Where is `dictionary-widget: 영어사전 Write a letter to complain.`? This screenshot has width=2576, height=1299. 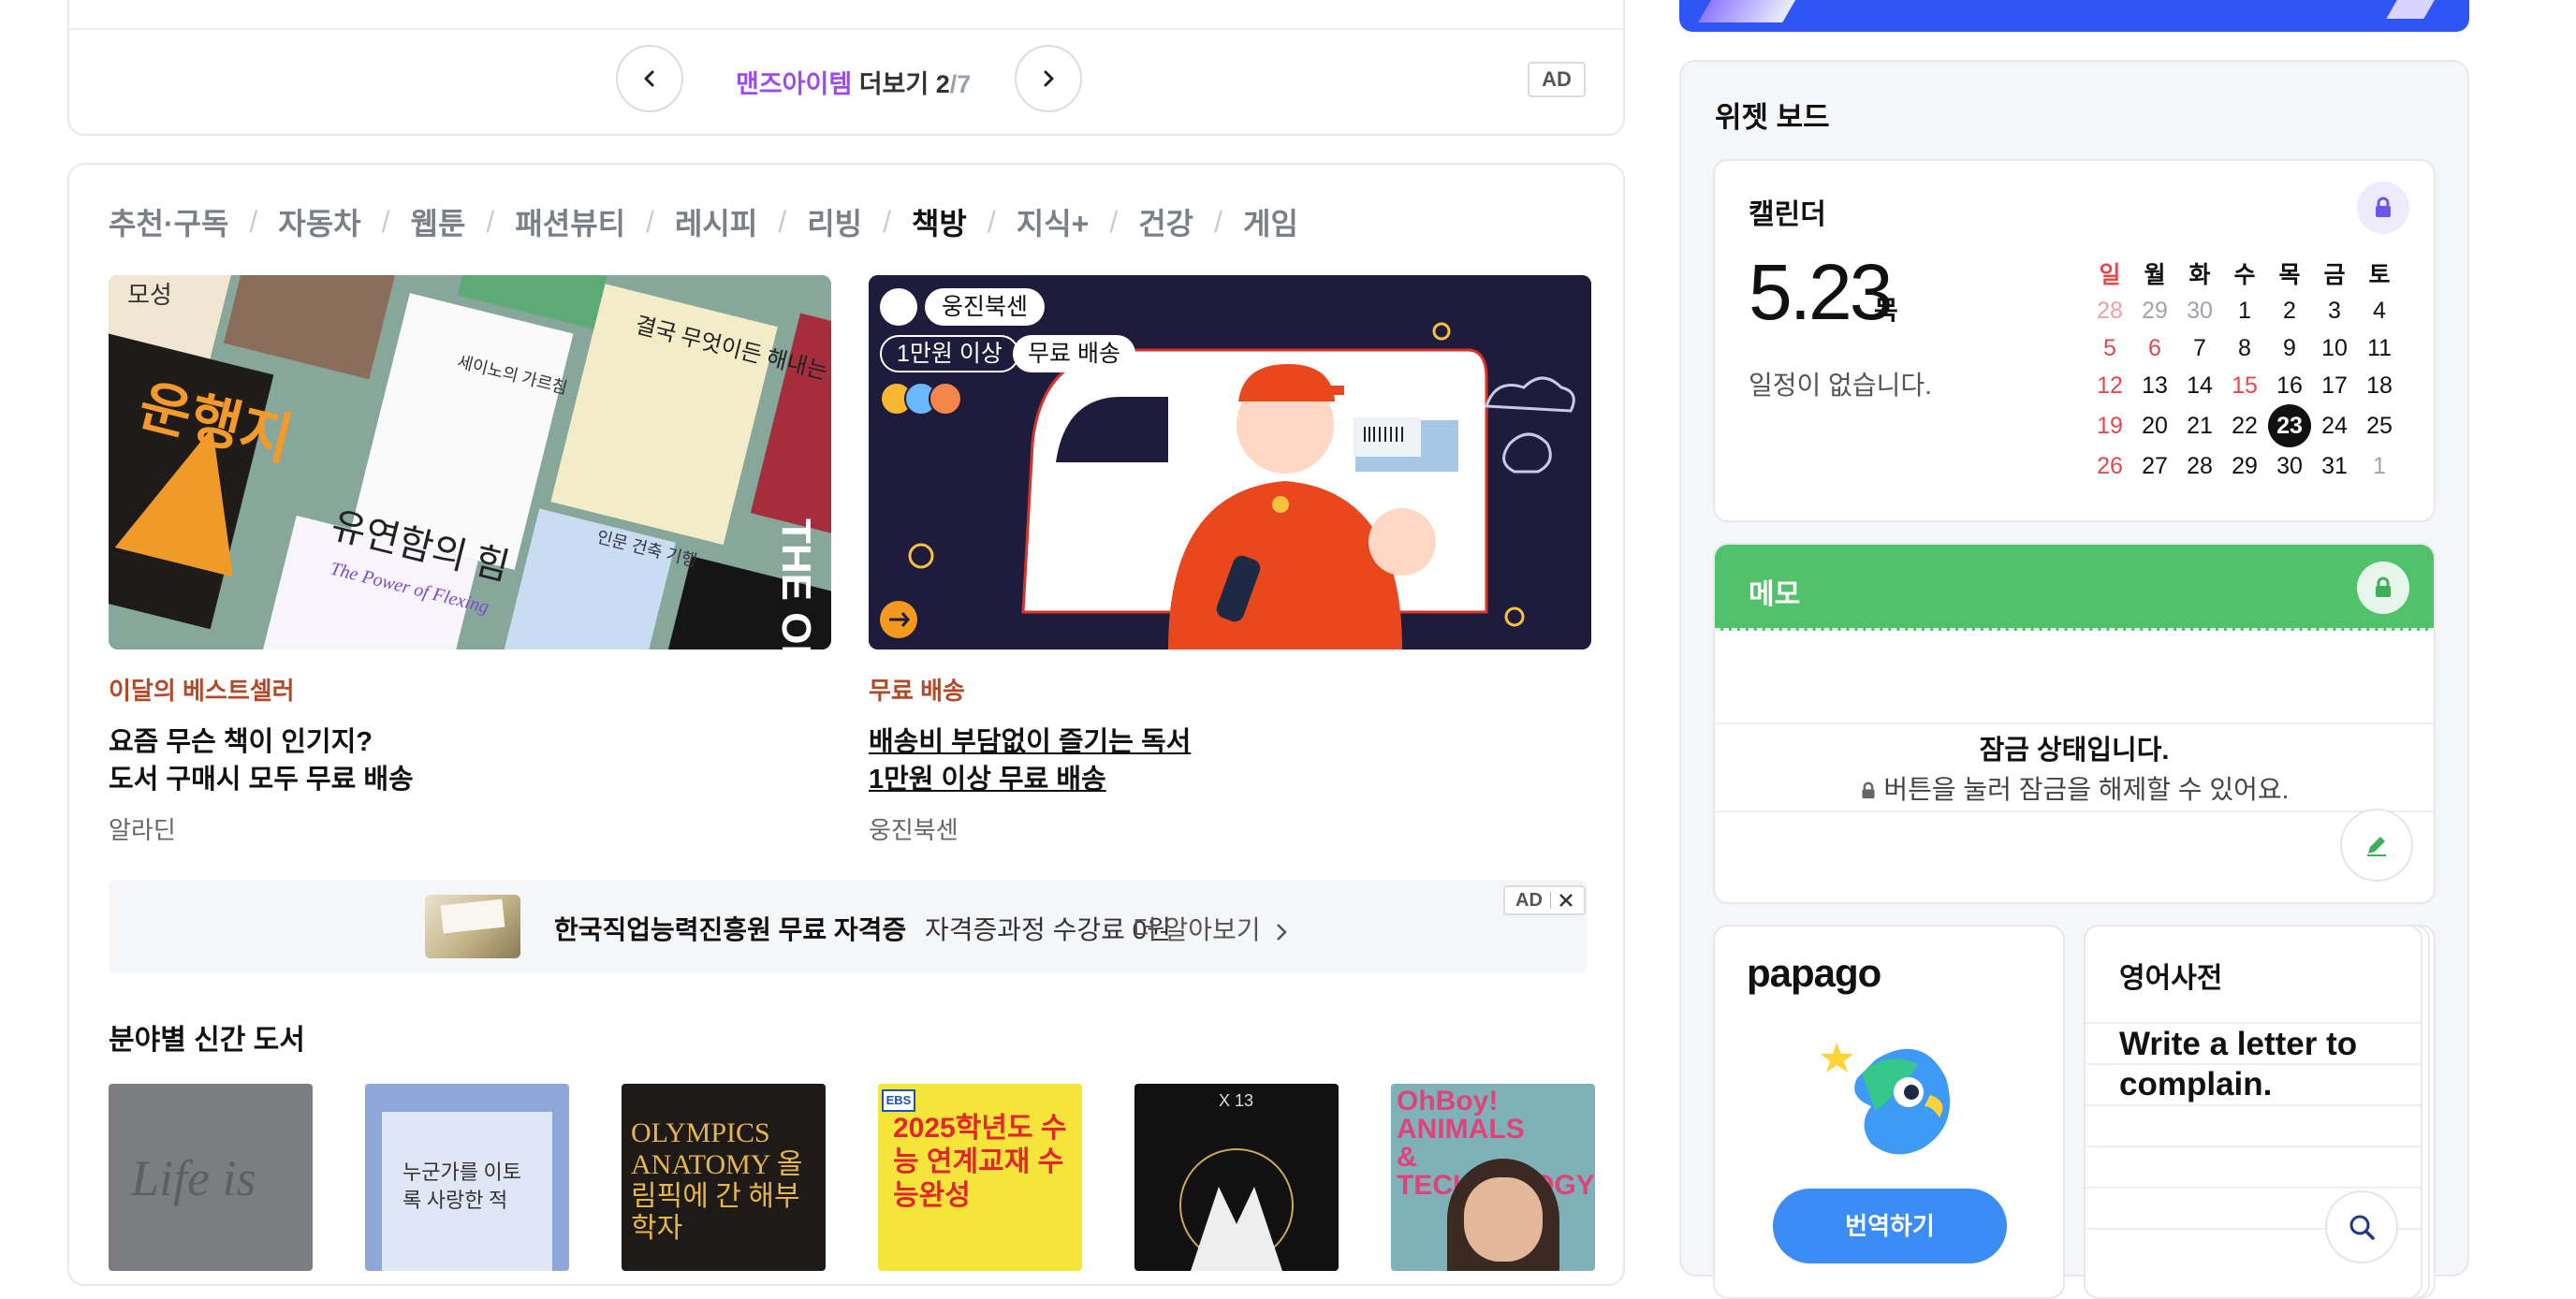 dictionary-widget: 영어사전 Write a letter to complain. is located at coordinates (2260, 1112).